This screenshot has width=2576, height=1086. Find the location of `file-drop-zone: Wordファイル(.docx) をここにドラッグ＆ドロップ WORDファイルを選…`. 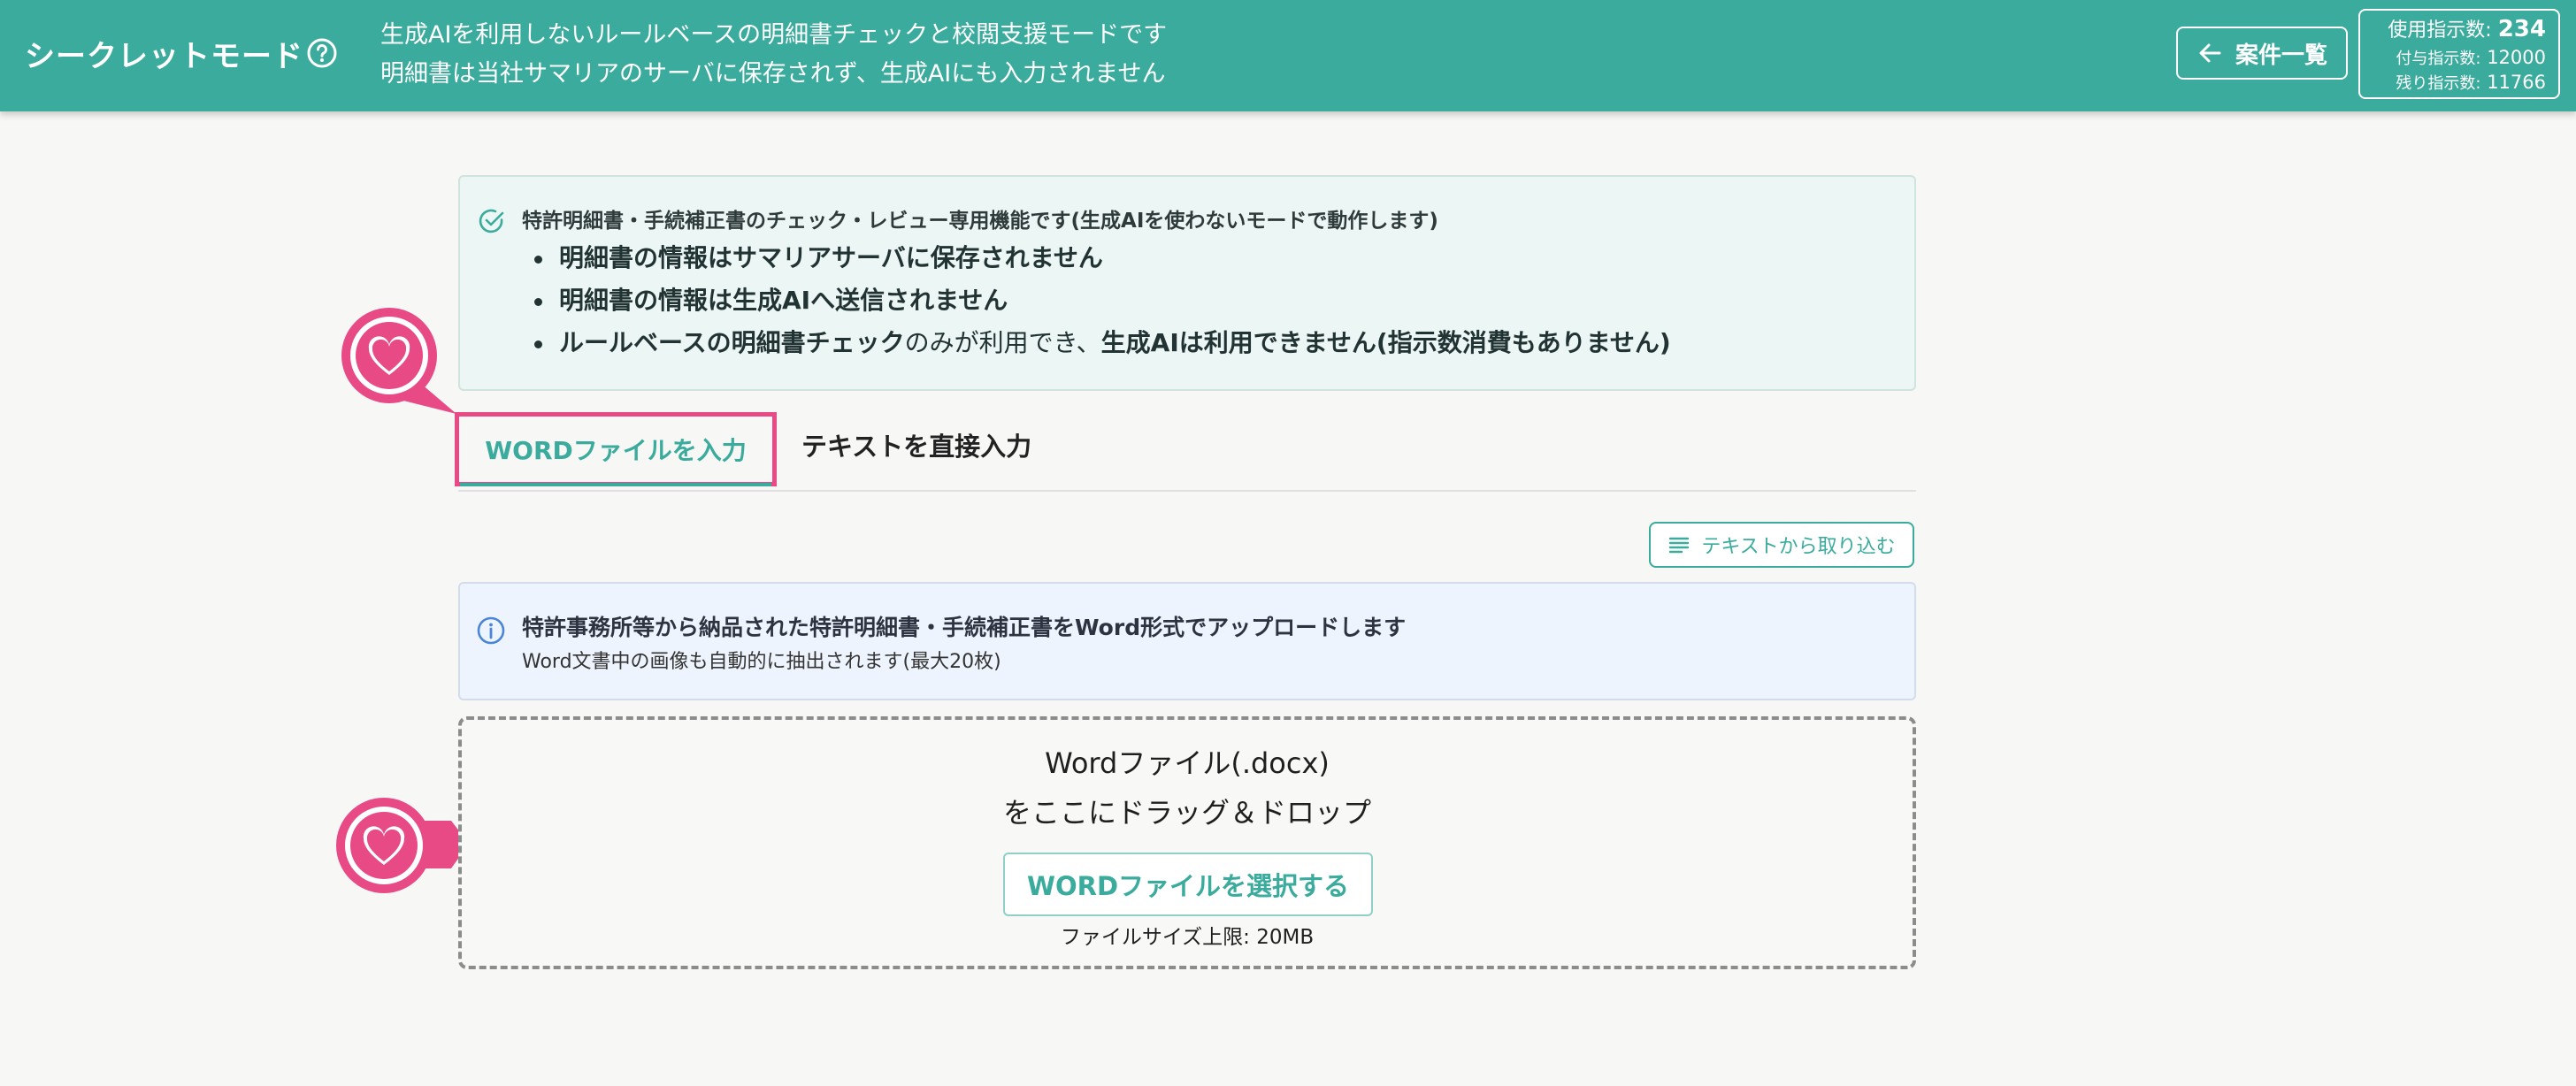

file-drop-zone: Wordファイル(.docx) をここにドラッグ＆ドロップ WORDファイルを選… is located at coordinates (1187, 842).